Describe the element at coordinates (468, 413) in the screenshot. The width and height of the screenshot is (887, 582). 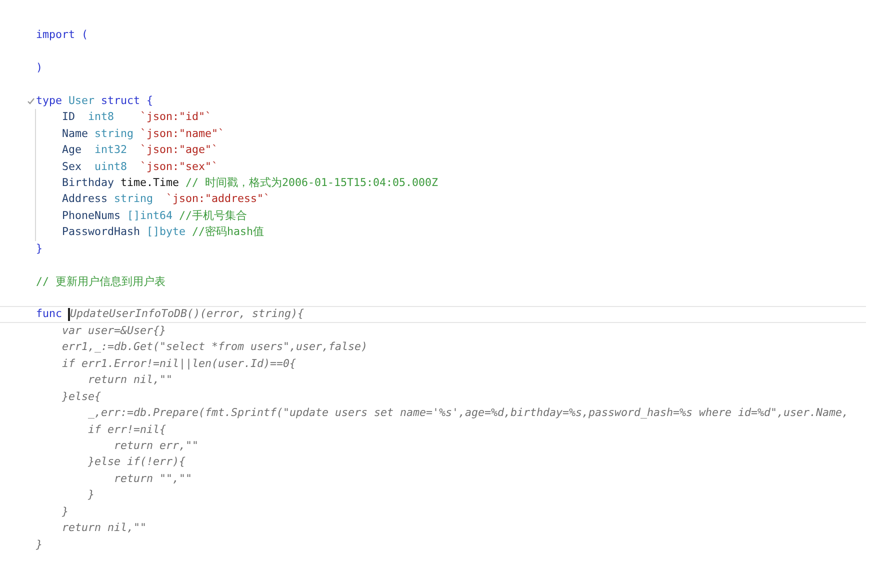
I see `code-line: _,err:=db.Prepare(fmt.Sprintf("update users set name='%s',age=%d,birthday=%s,password_hash=%s where id=%d",user.Name,` at that location.